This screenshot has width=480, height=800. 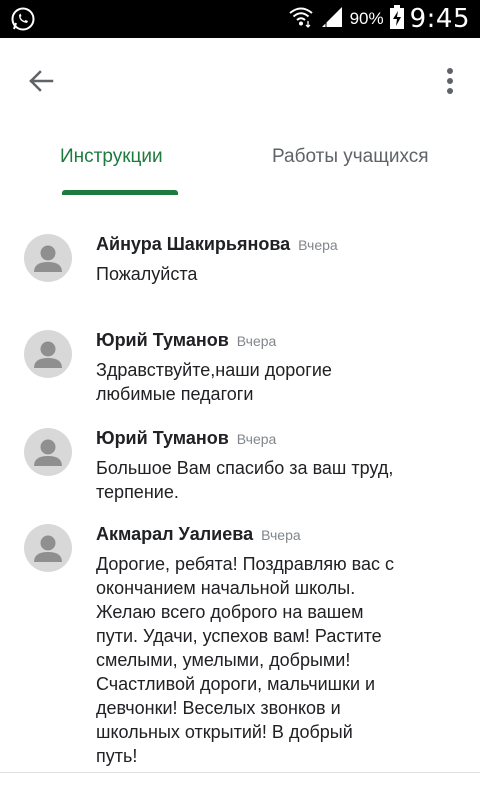 What do you see at coordinates (240, 19) in the screenshot?
I see `status-bar: 90% 9:45` at bounding box center [240, 19].